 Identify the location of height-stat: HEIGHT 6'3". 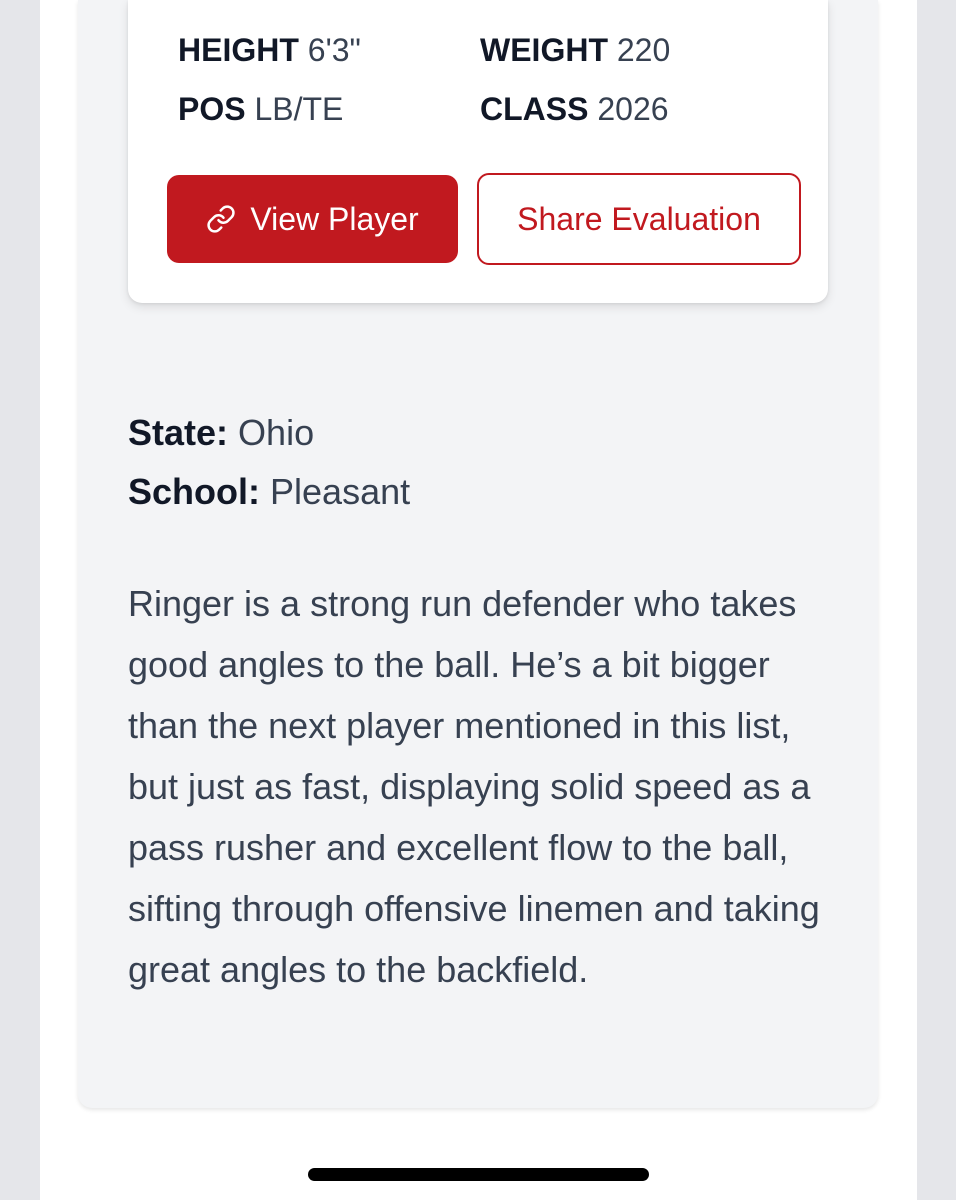
(269, 50).